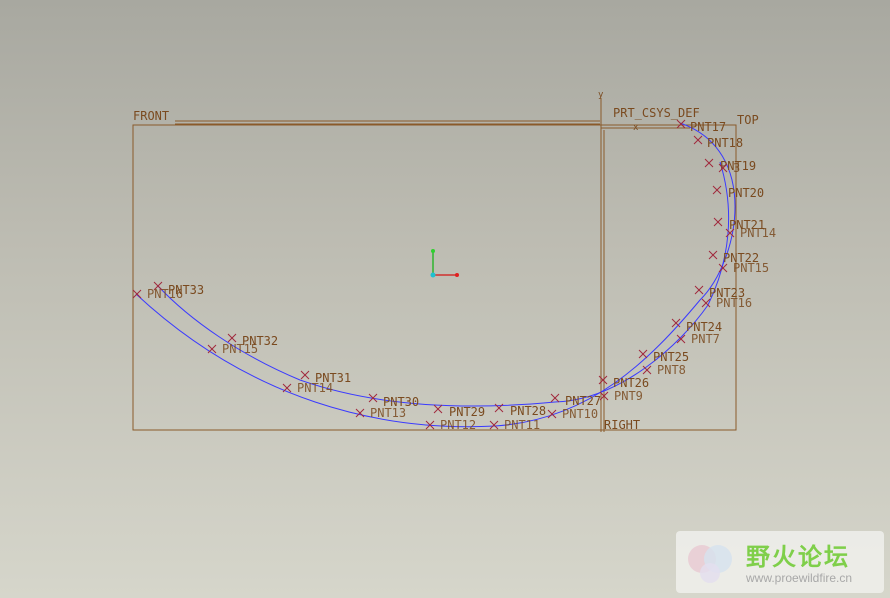 The image size is (890, 598). I want to click on point-marker-pnt29, so click(438, 409).